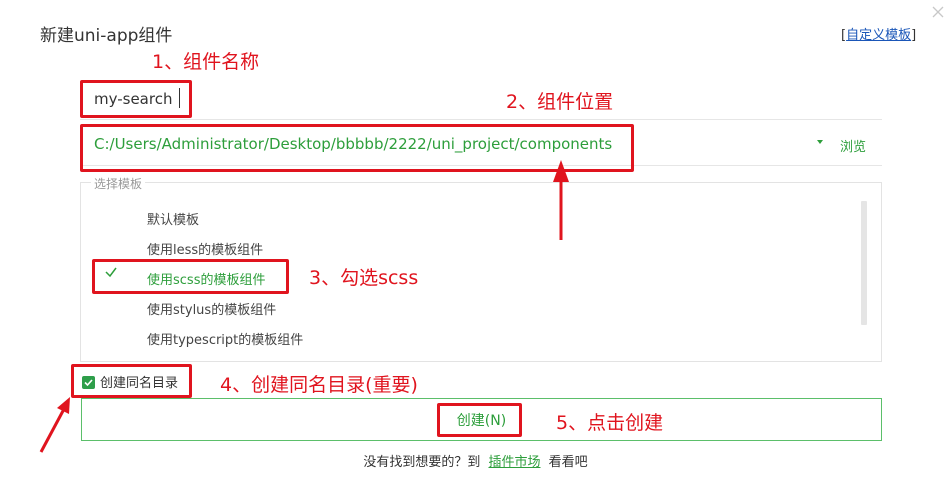  I want to click on arrow-diagonal-icon, so click(54, 425).